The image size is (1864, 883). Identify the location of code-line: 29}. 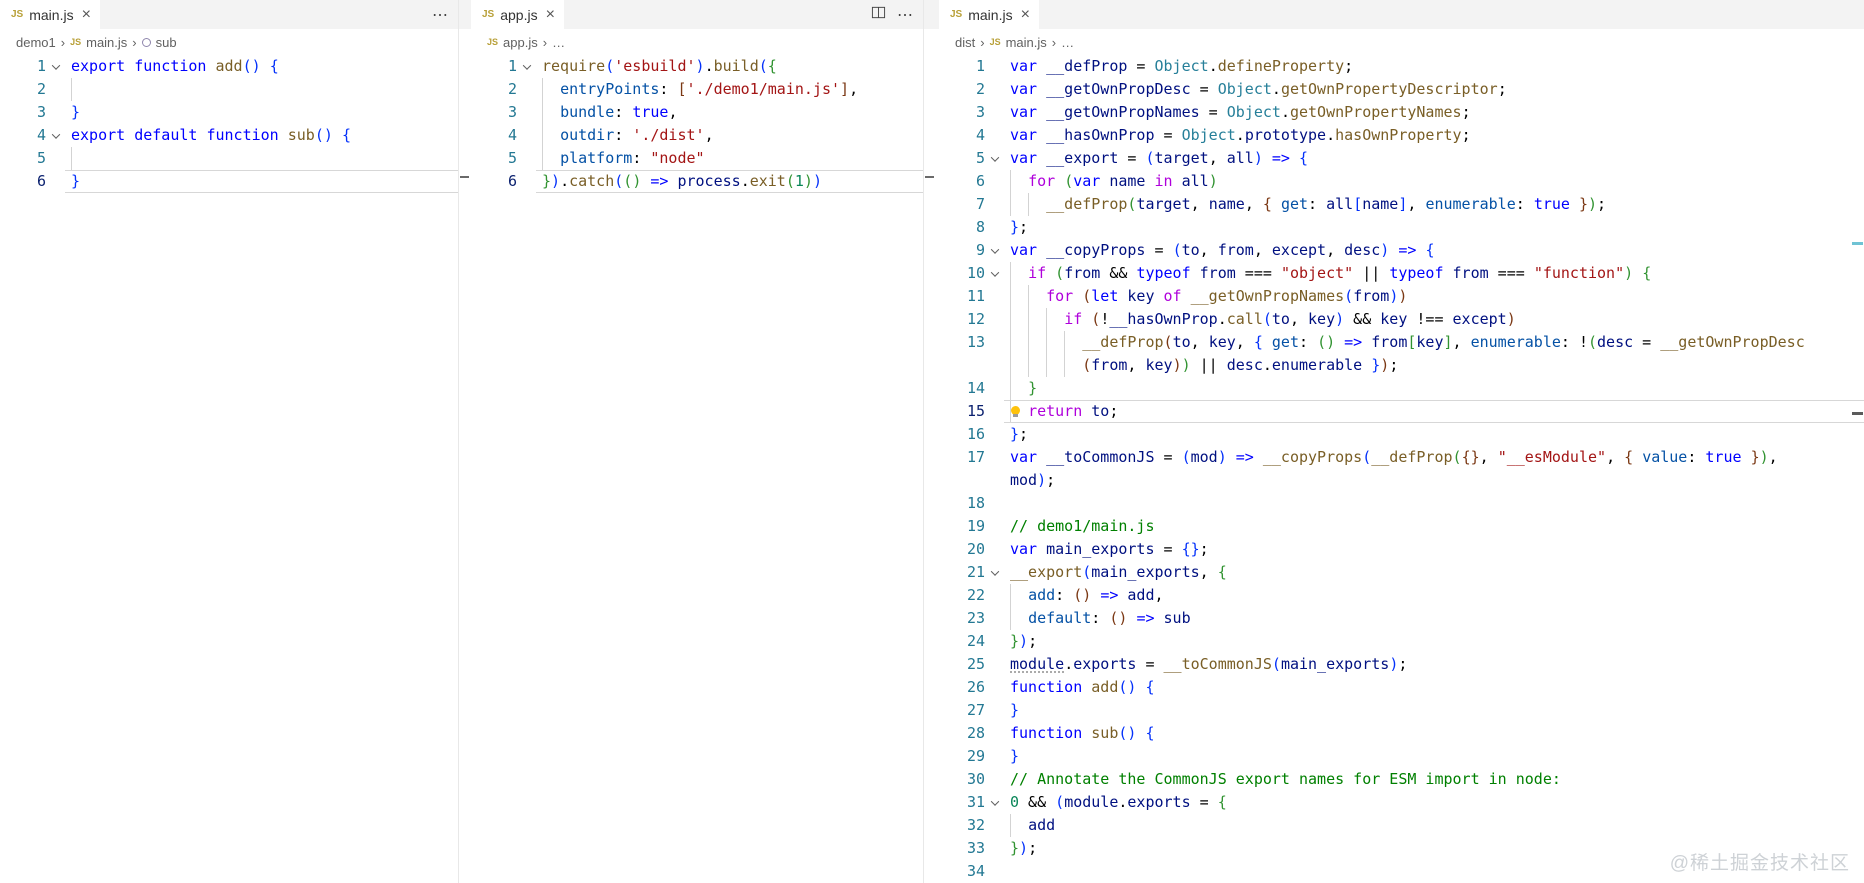
(1401, 756).